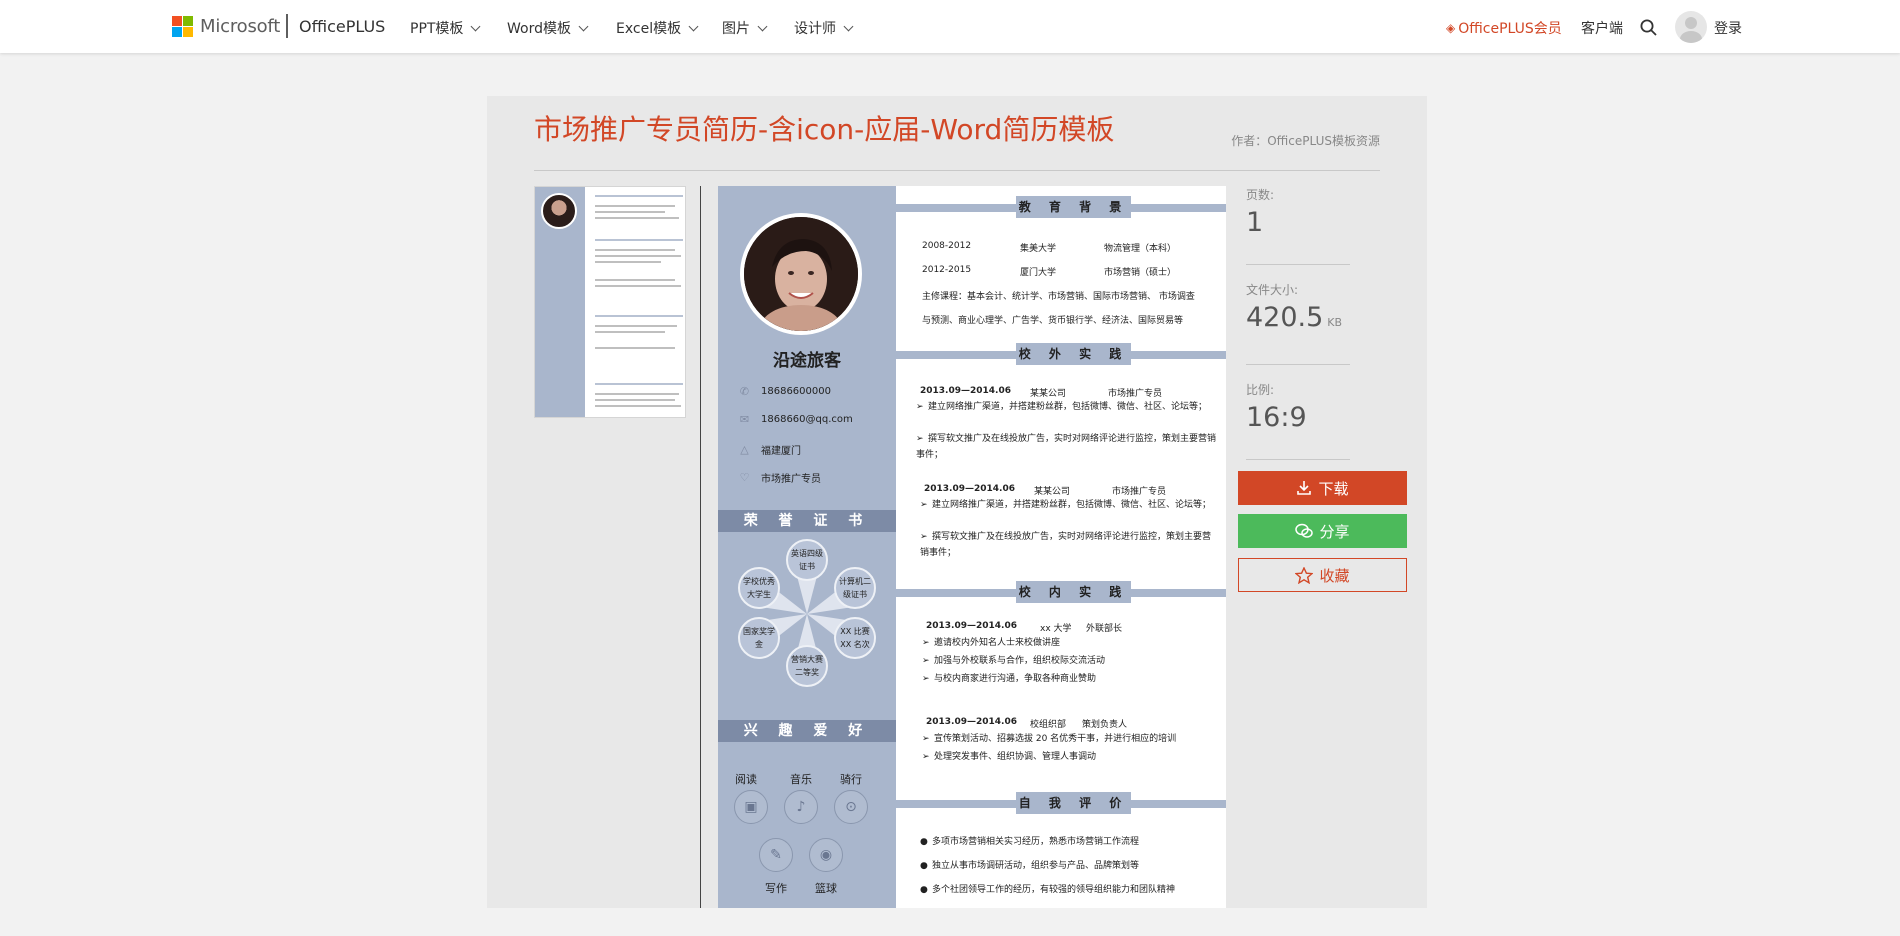  What do you see at coordinates (801, 779) in the screenshot?
I see `hobby-label: 音乐` at bounding box center [801, 779].